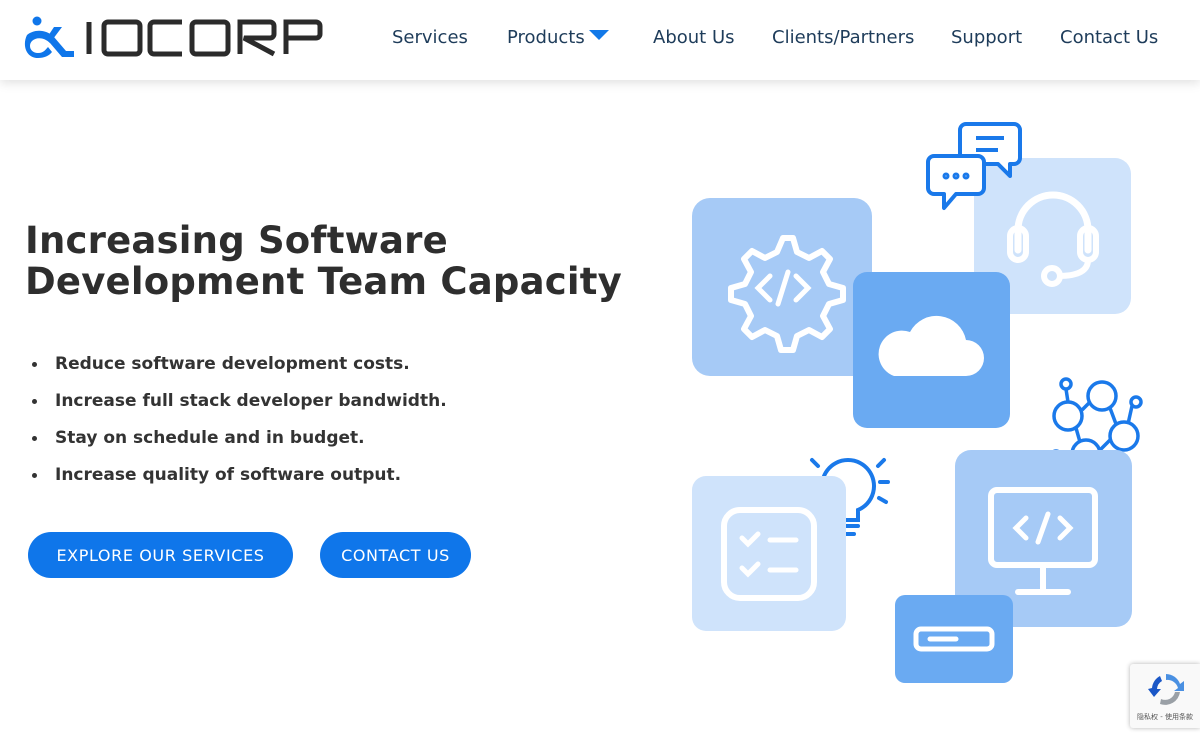 Image resolution: width=1200 pixels, height=740 pixels. Describe the element at coordinates (694, 37) in the screenshot. I see `nav-about-us: About Us` at that location.